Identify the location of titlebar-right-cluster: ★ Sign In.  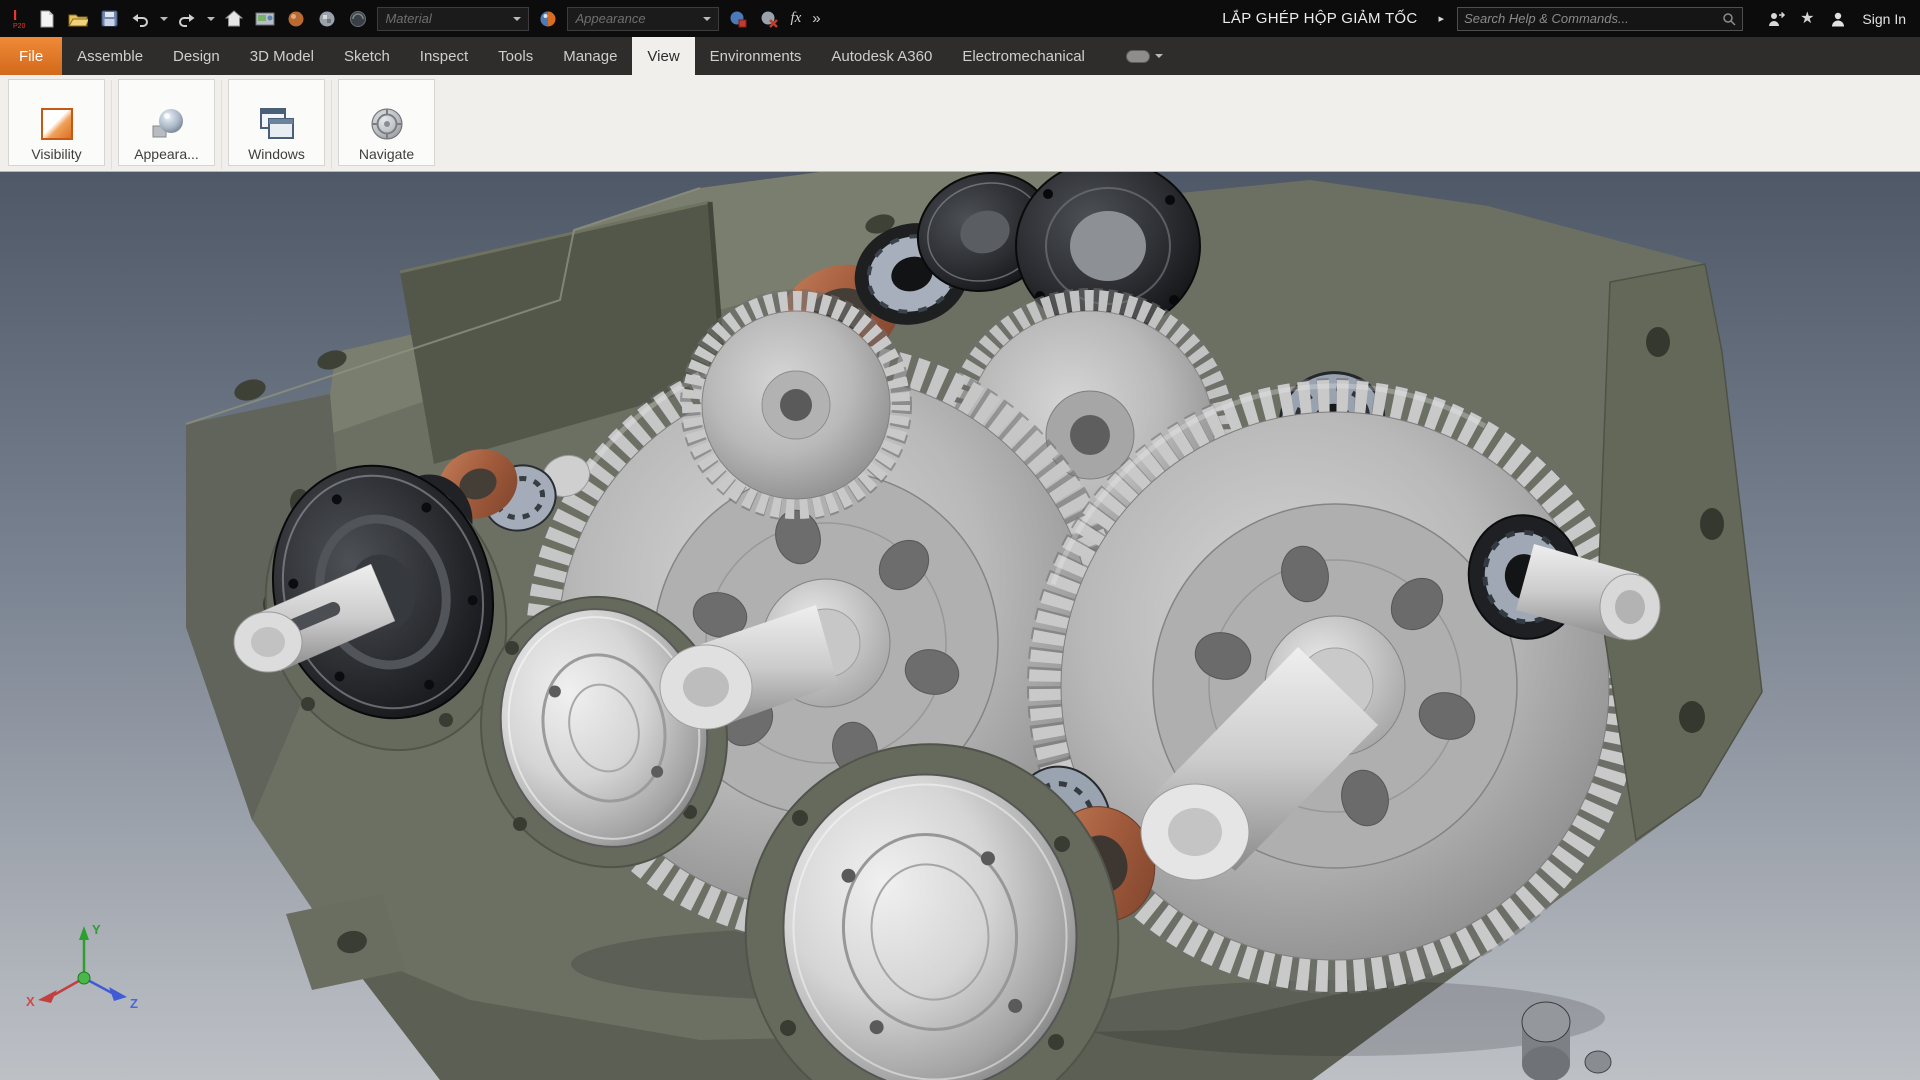
(1835, 19).